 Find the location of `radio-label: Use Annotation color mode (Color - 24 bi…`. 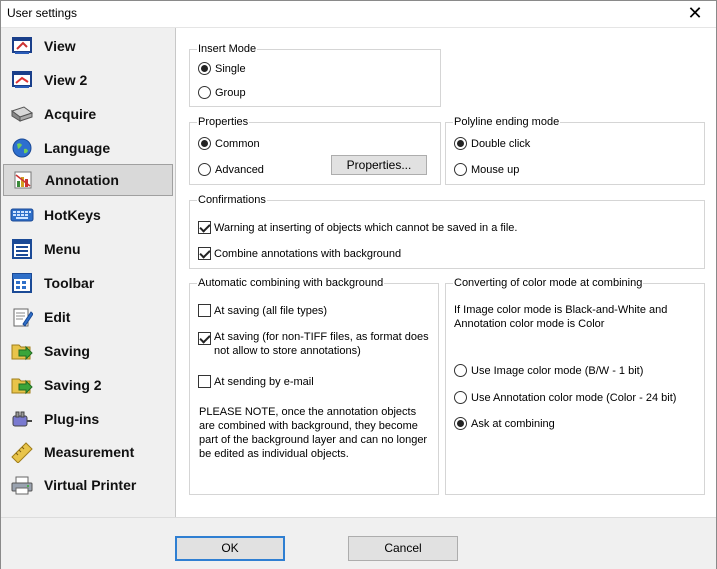

radio-label: Use Annotation color mode (Color - 24 bi… is located at coordinates (574, 397).